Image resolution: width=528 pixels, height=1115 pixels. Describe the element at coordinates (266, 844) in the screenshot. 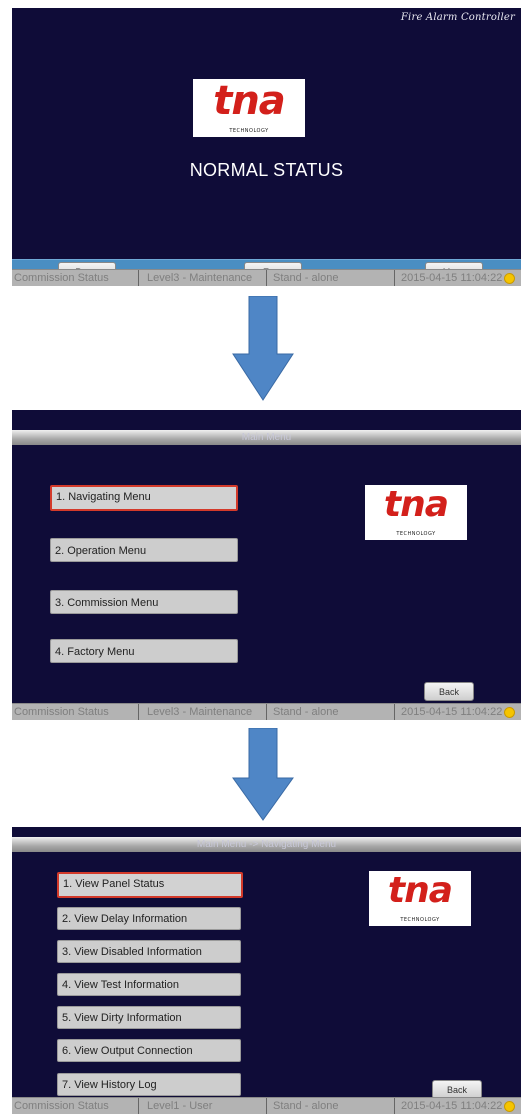

I see `screen-title: Main Menu -> Navigating Menu` at that location.